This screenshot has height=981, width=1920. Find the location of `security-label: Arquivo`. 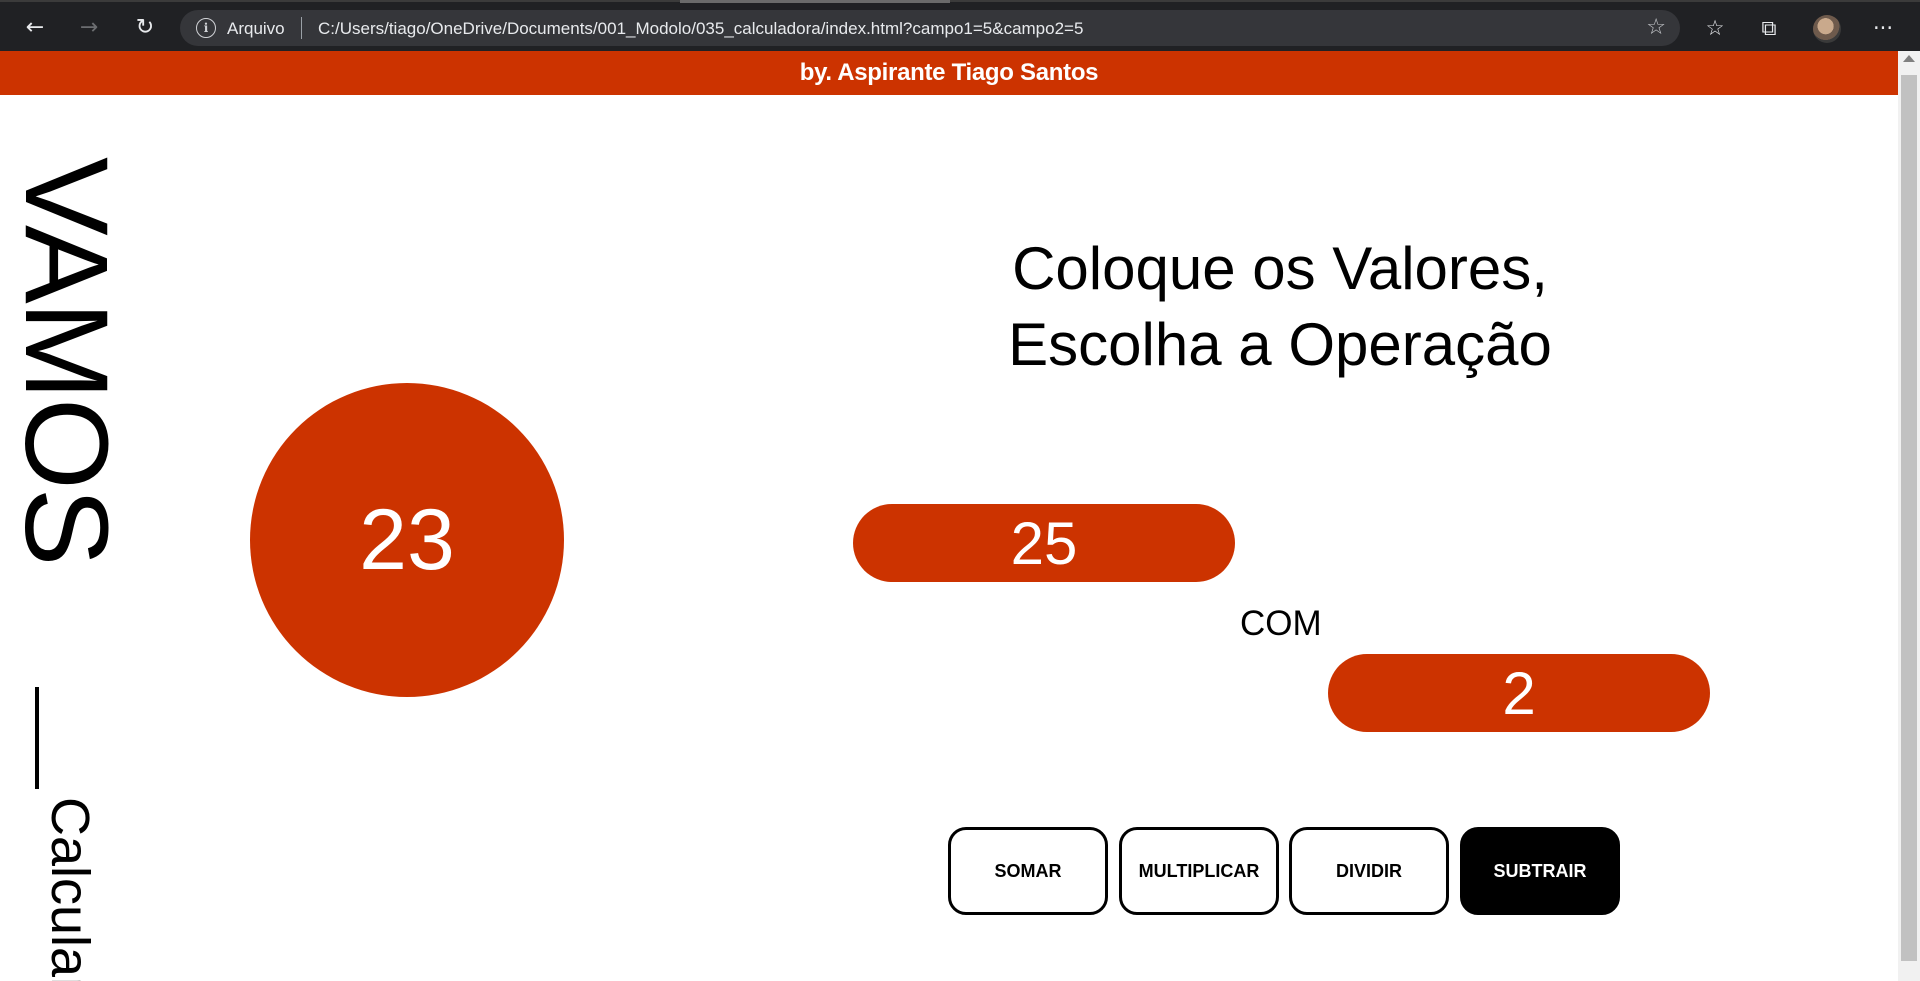

security-label: Arquivo is located at coordinates (256, 29).